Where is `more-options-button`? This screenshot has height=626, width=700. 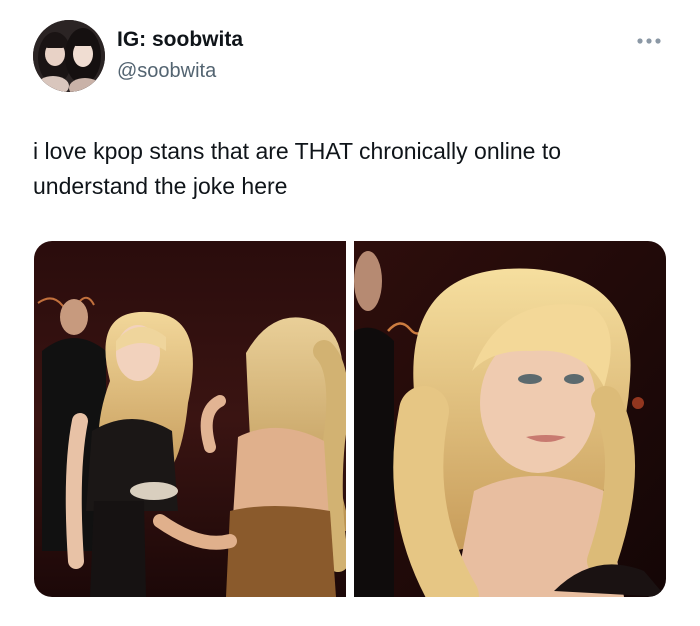
more-options-button is located at coordinates (649, 41).